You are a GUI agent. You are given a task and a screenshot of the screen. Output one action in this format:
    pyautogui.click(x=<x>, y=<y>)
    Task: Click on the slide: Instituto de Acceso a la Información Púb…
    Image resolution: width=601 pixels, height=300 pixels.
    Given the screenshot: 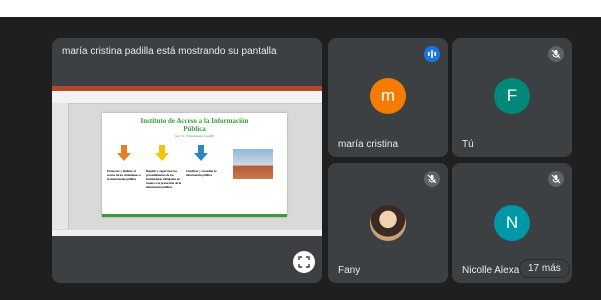 What is the action you would take?
    pyautogui.click(x=194, y=165)
    